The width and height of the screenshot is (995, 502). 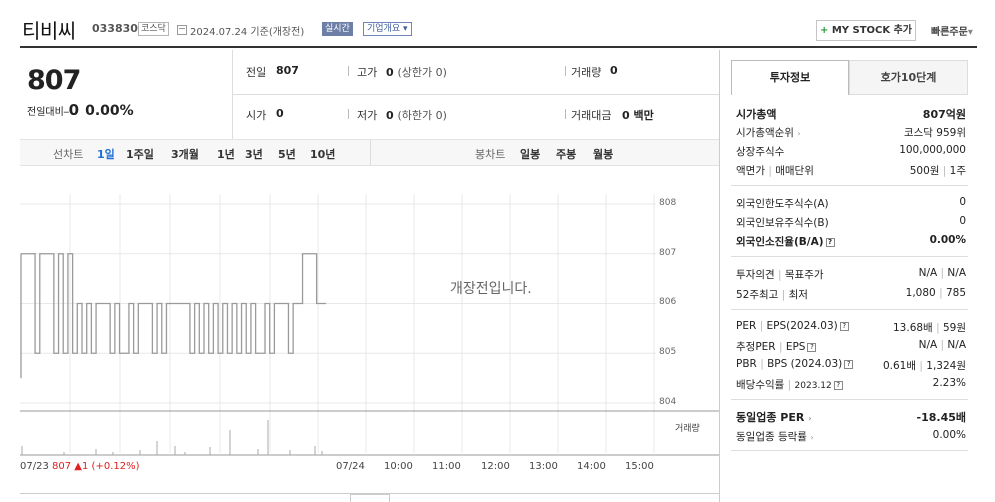 I want to click on foreign-hold-value: 0, so click(x=962, y=221).